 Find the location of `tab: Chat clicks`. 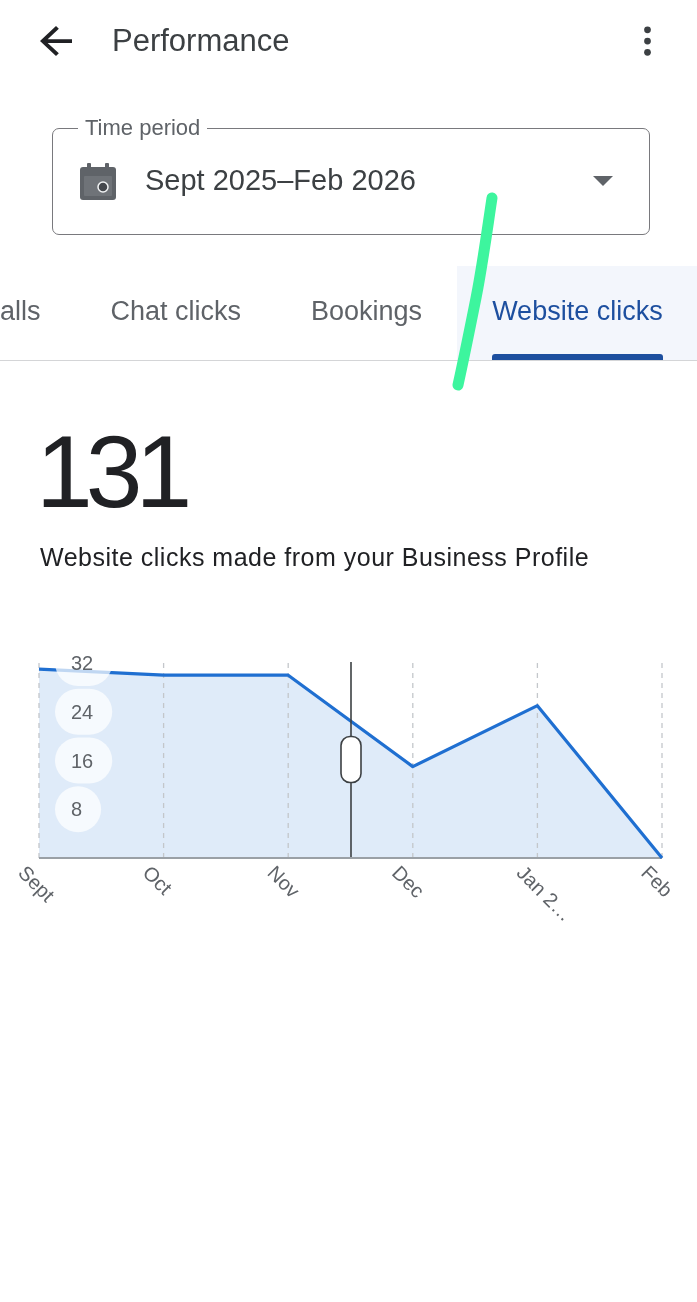

tab: Chat clicks is located at coordinates (176, 313).